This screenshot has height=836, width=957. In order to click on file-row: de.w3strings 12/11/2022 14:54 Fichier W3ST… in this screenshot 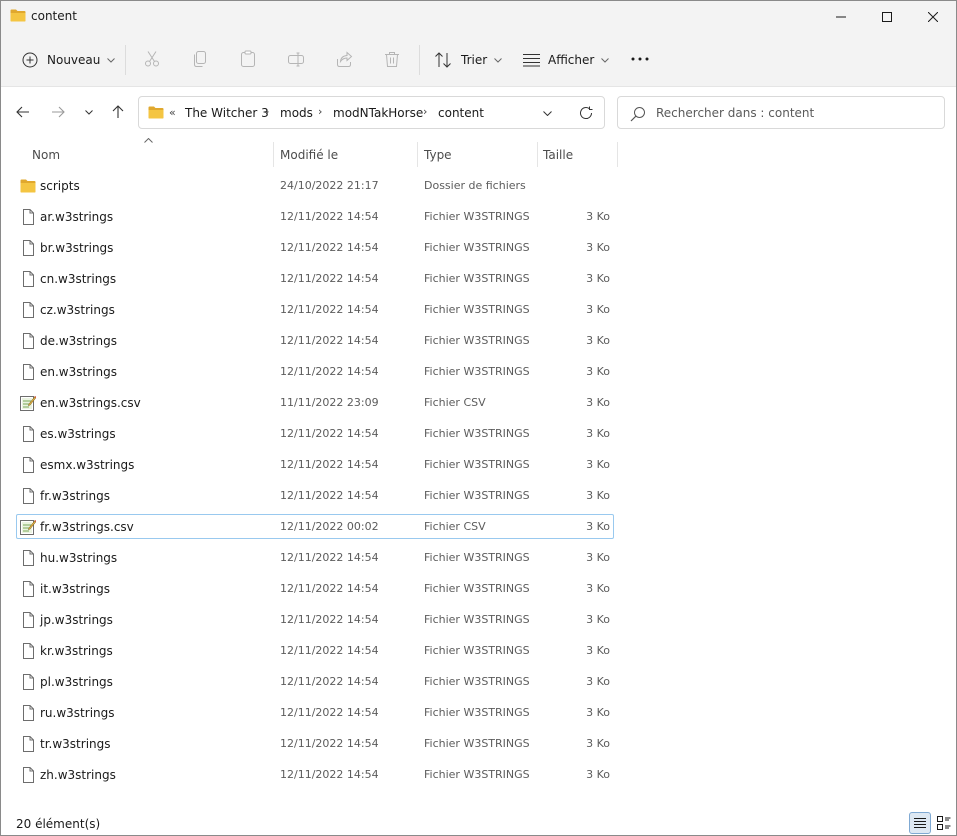, I will do `click(315, 340)`.